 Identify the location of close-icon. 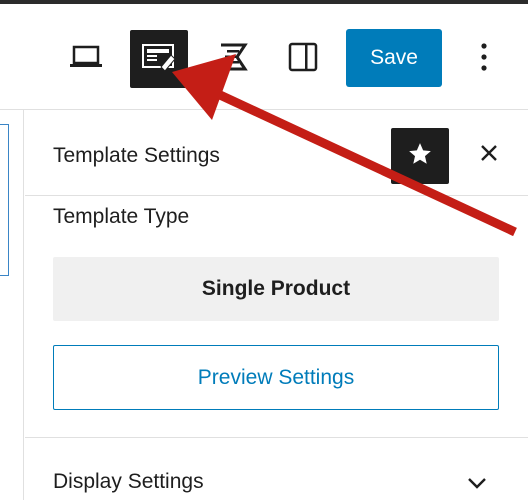
(489, 155).